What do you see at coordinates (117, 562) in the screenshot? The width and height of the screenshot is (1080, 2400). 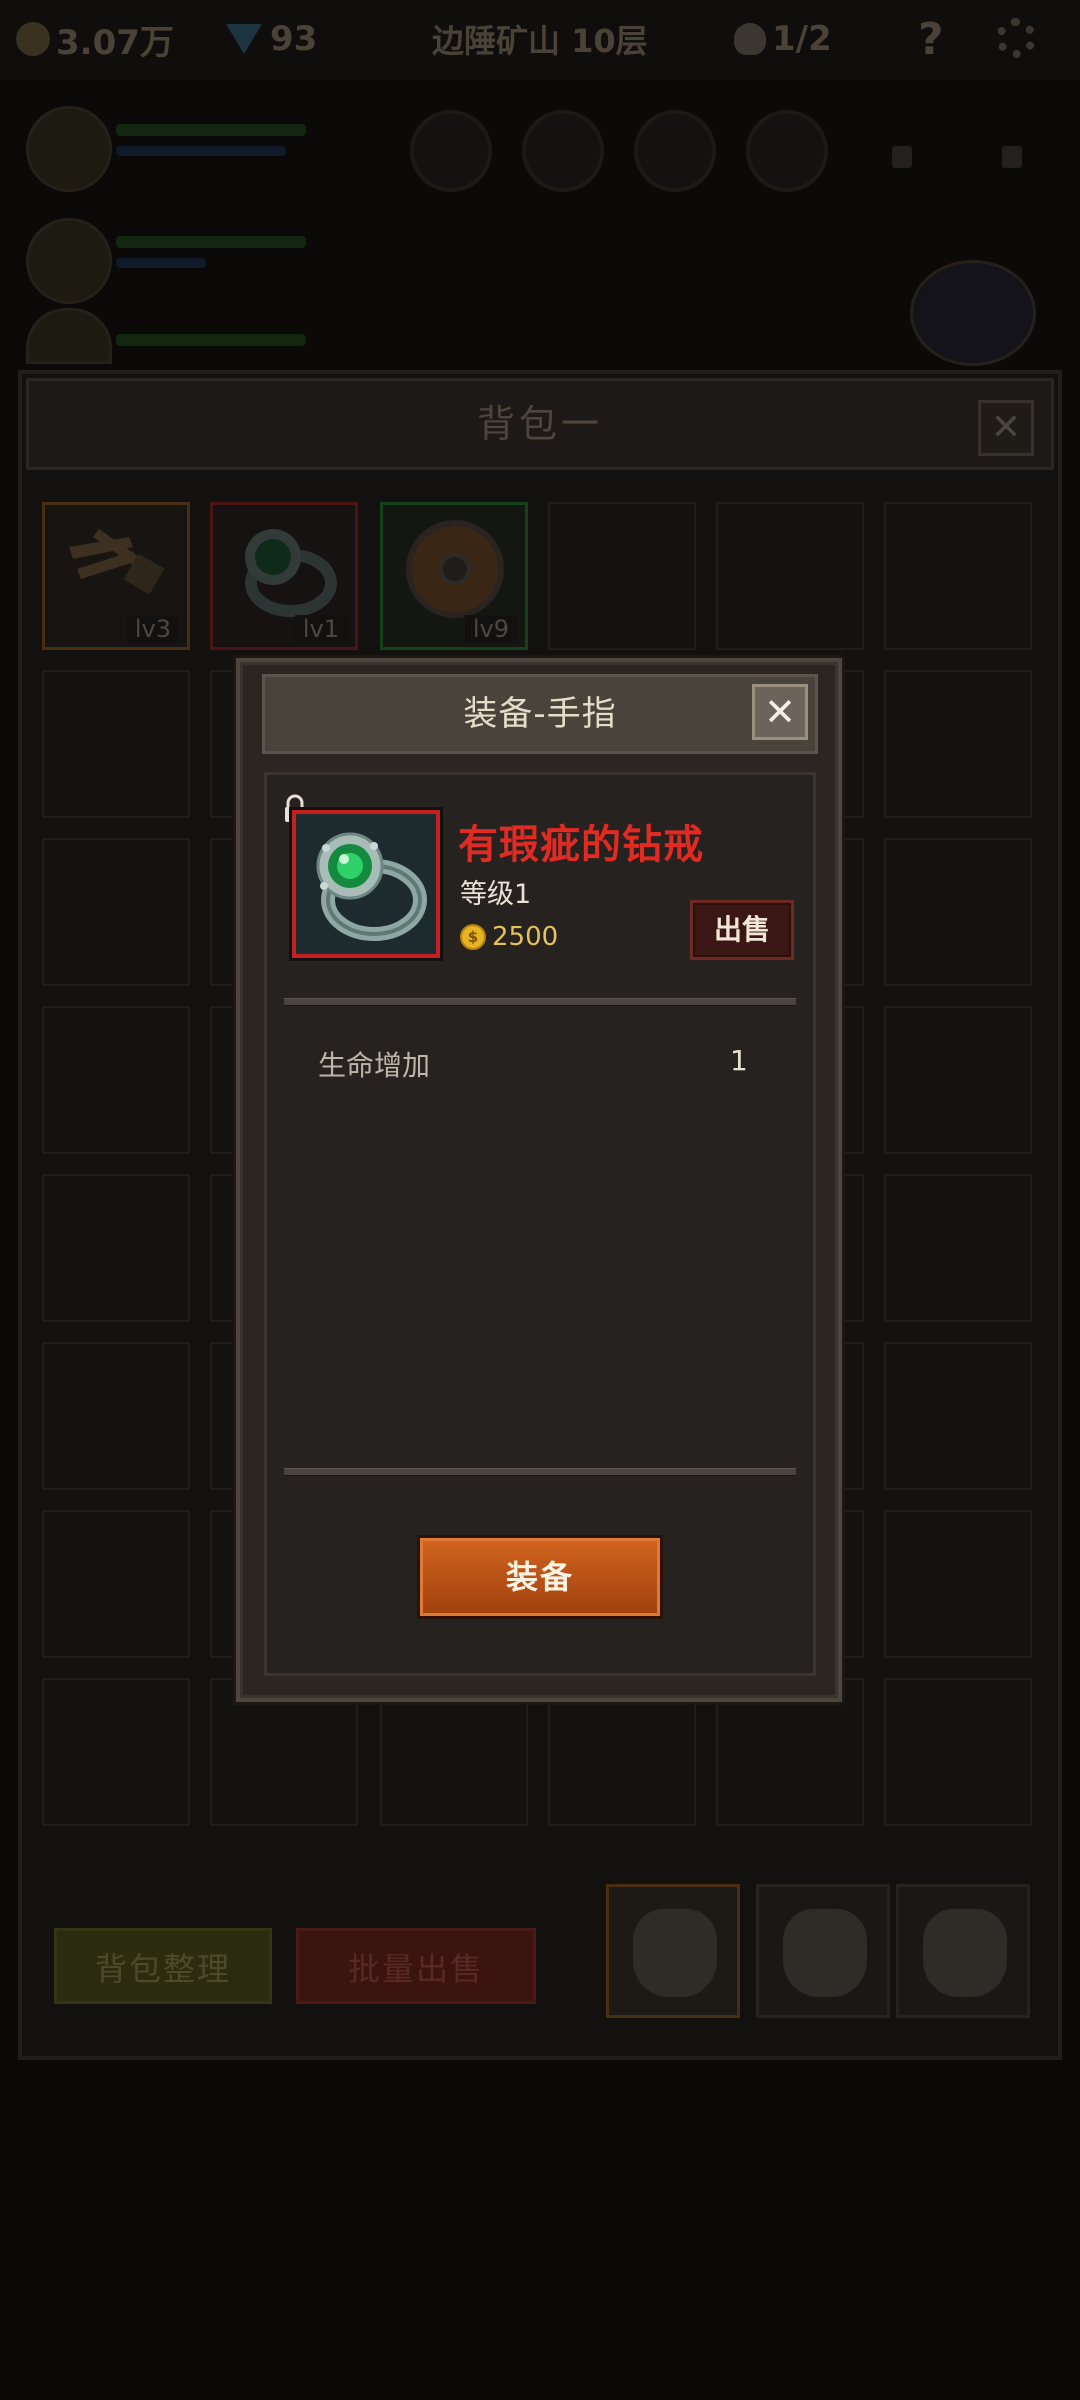 I see `wooden-club-icon` at bounding box center [117, 562].